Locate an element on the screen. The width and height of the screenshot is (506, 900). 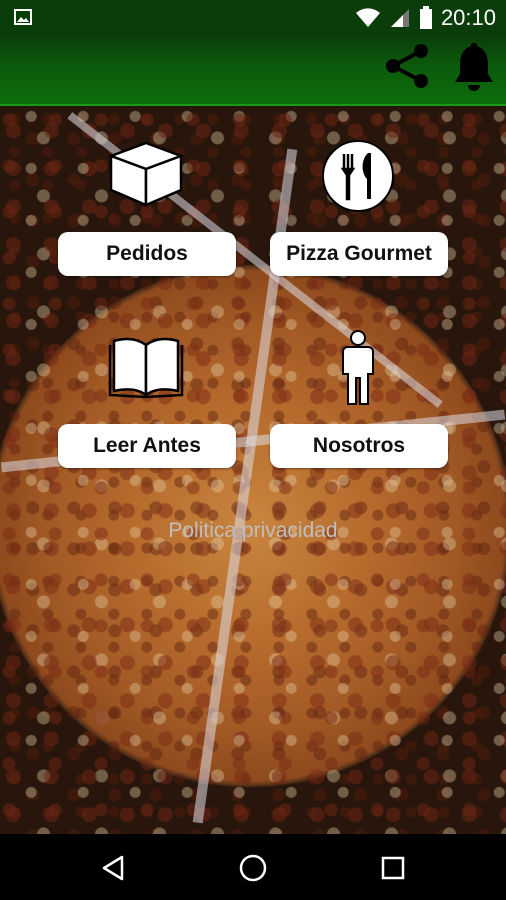
home-icon is located at coordinates (253, 868).